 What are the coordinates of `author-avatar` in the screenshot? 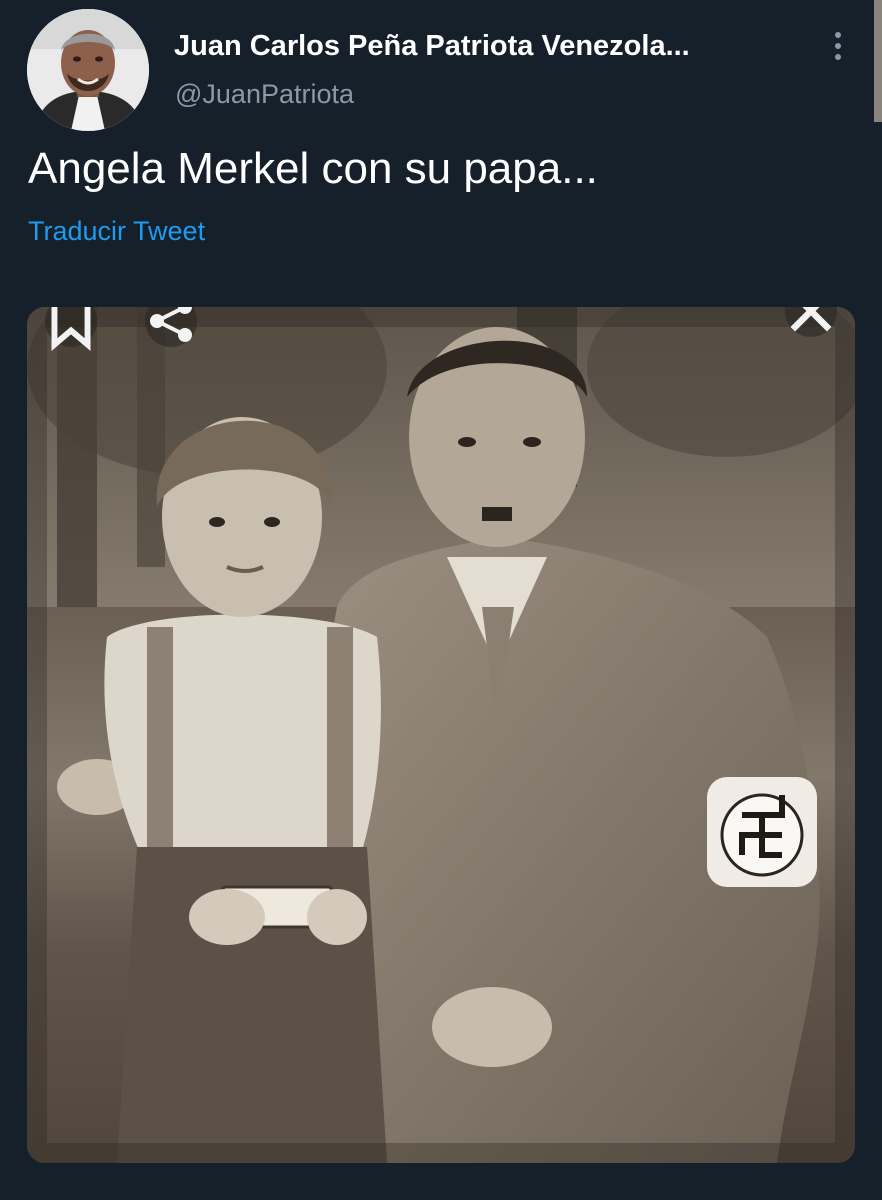 It's located at (88, 70).